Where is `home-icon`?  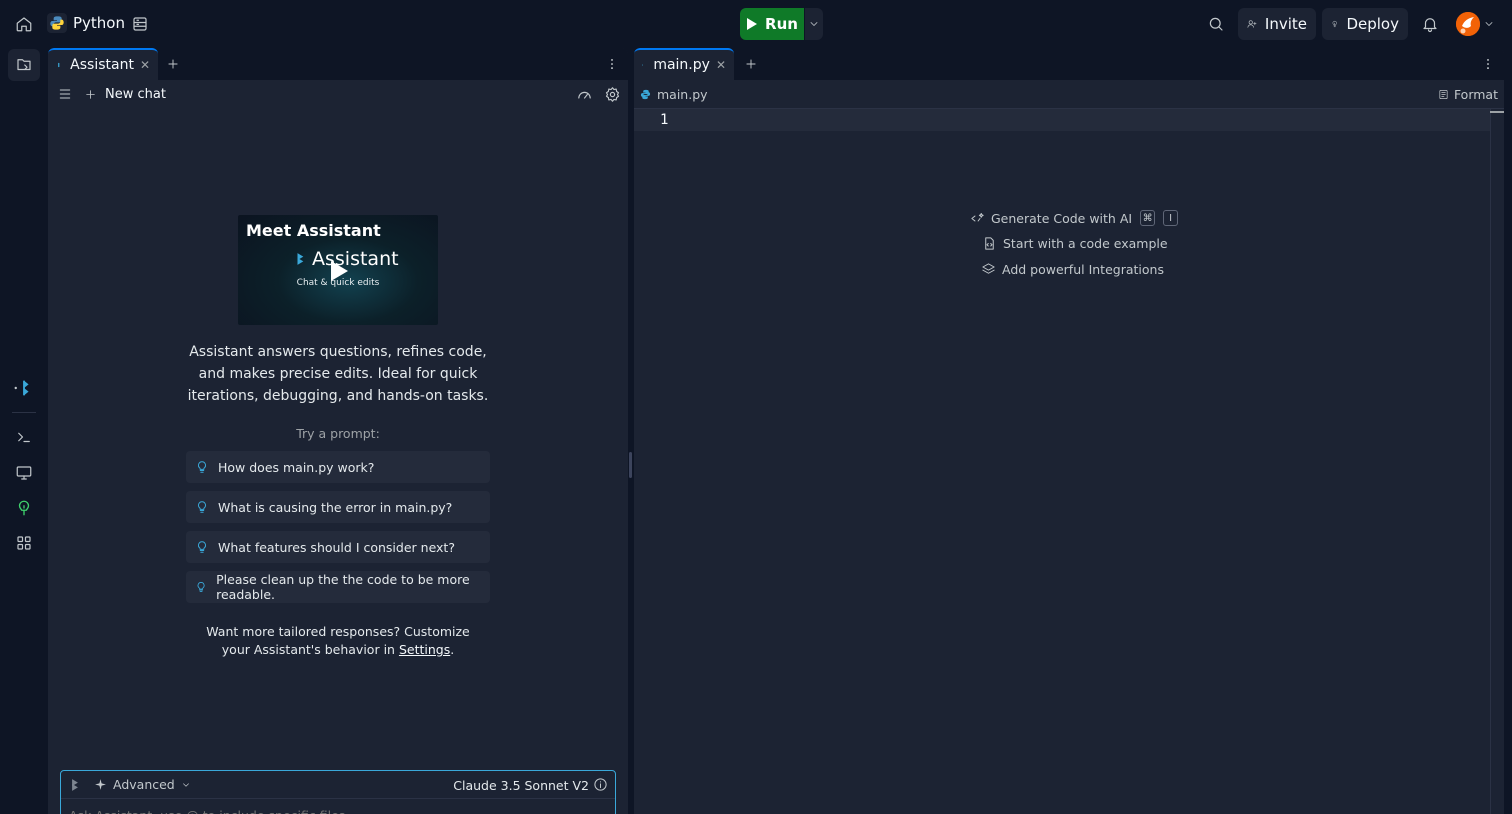
home-icon is located at coordinates (24, 24).